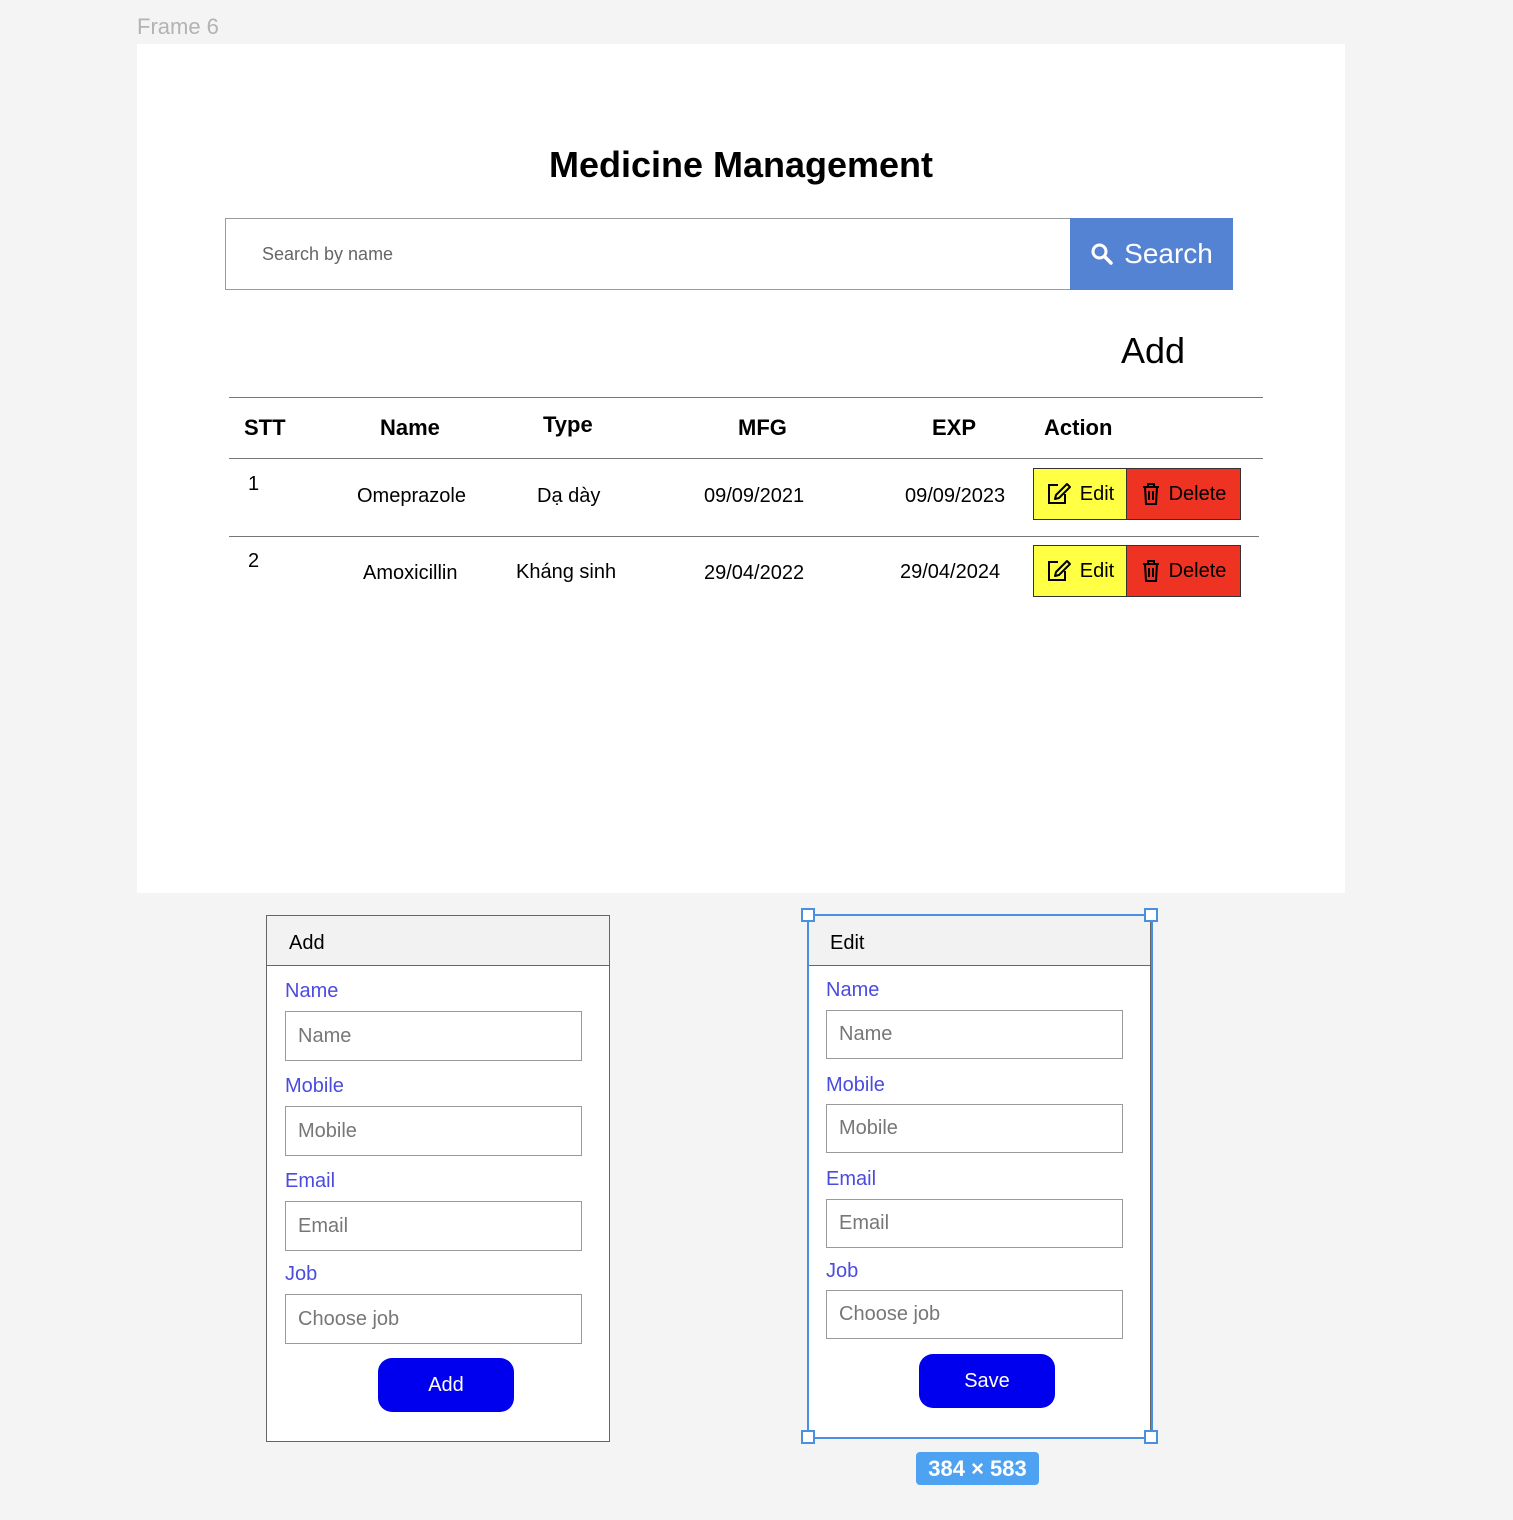  What do you see at coordinates (310, 1181) in the screenshot?
I see `add-email-label: Email` at bounding box center [310, 1181].